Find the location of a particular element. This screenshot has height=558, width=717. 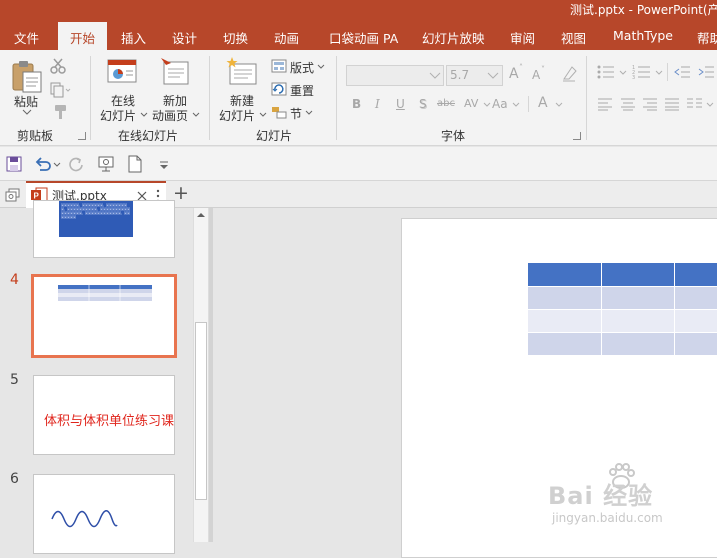

font-color-button: A is located at coordinates (543, 103).